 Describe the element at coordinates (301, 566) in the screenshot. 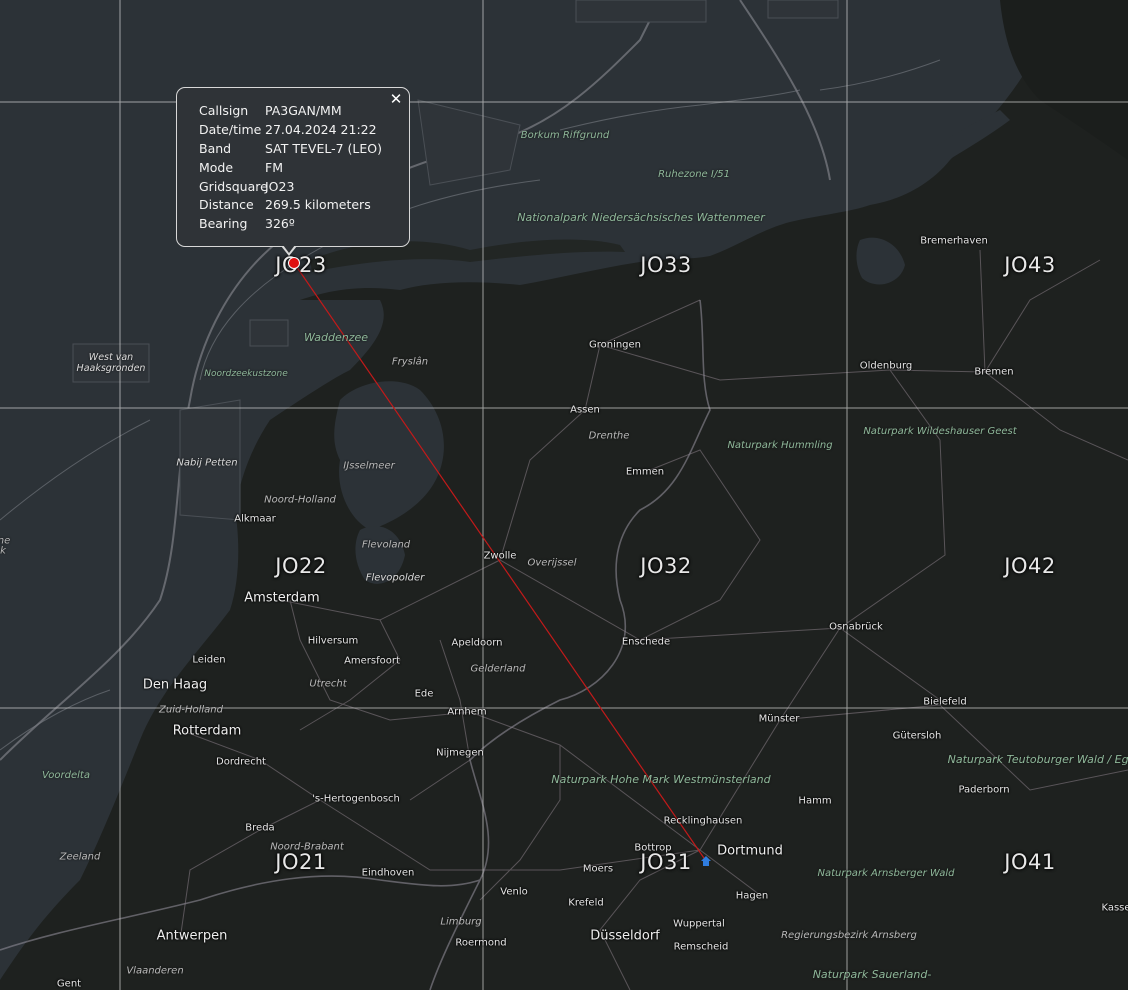

I see `grid-label-jo22: JO22` at that location.